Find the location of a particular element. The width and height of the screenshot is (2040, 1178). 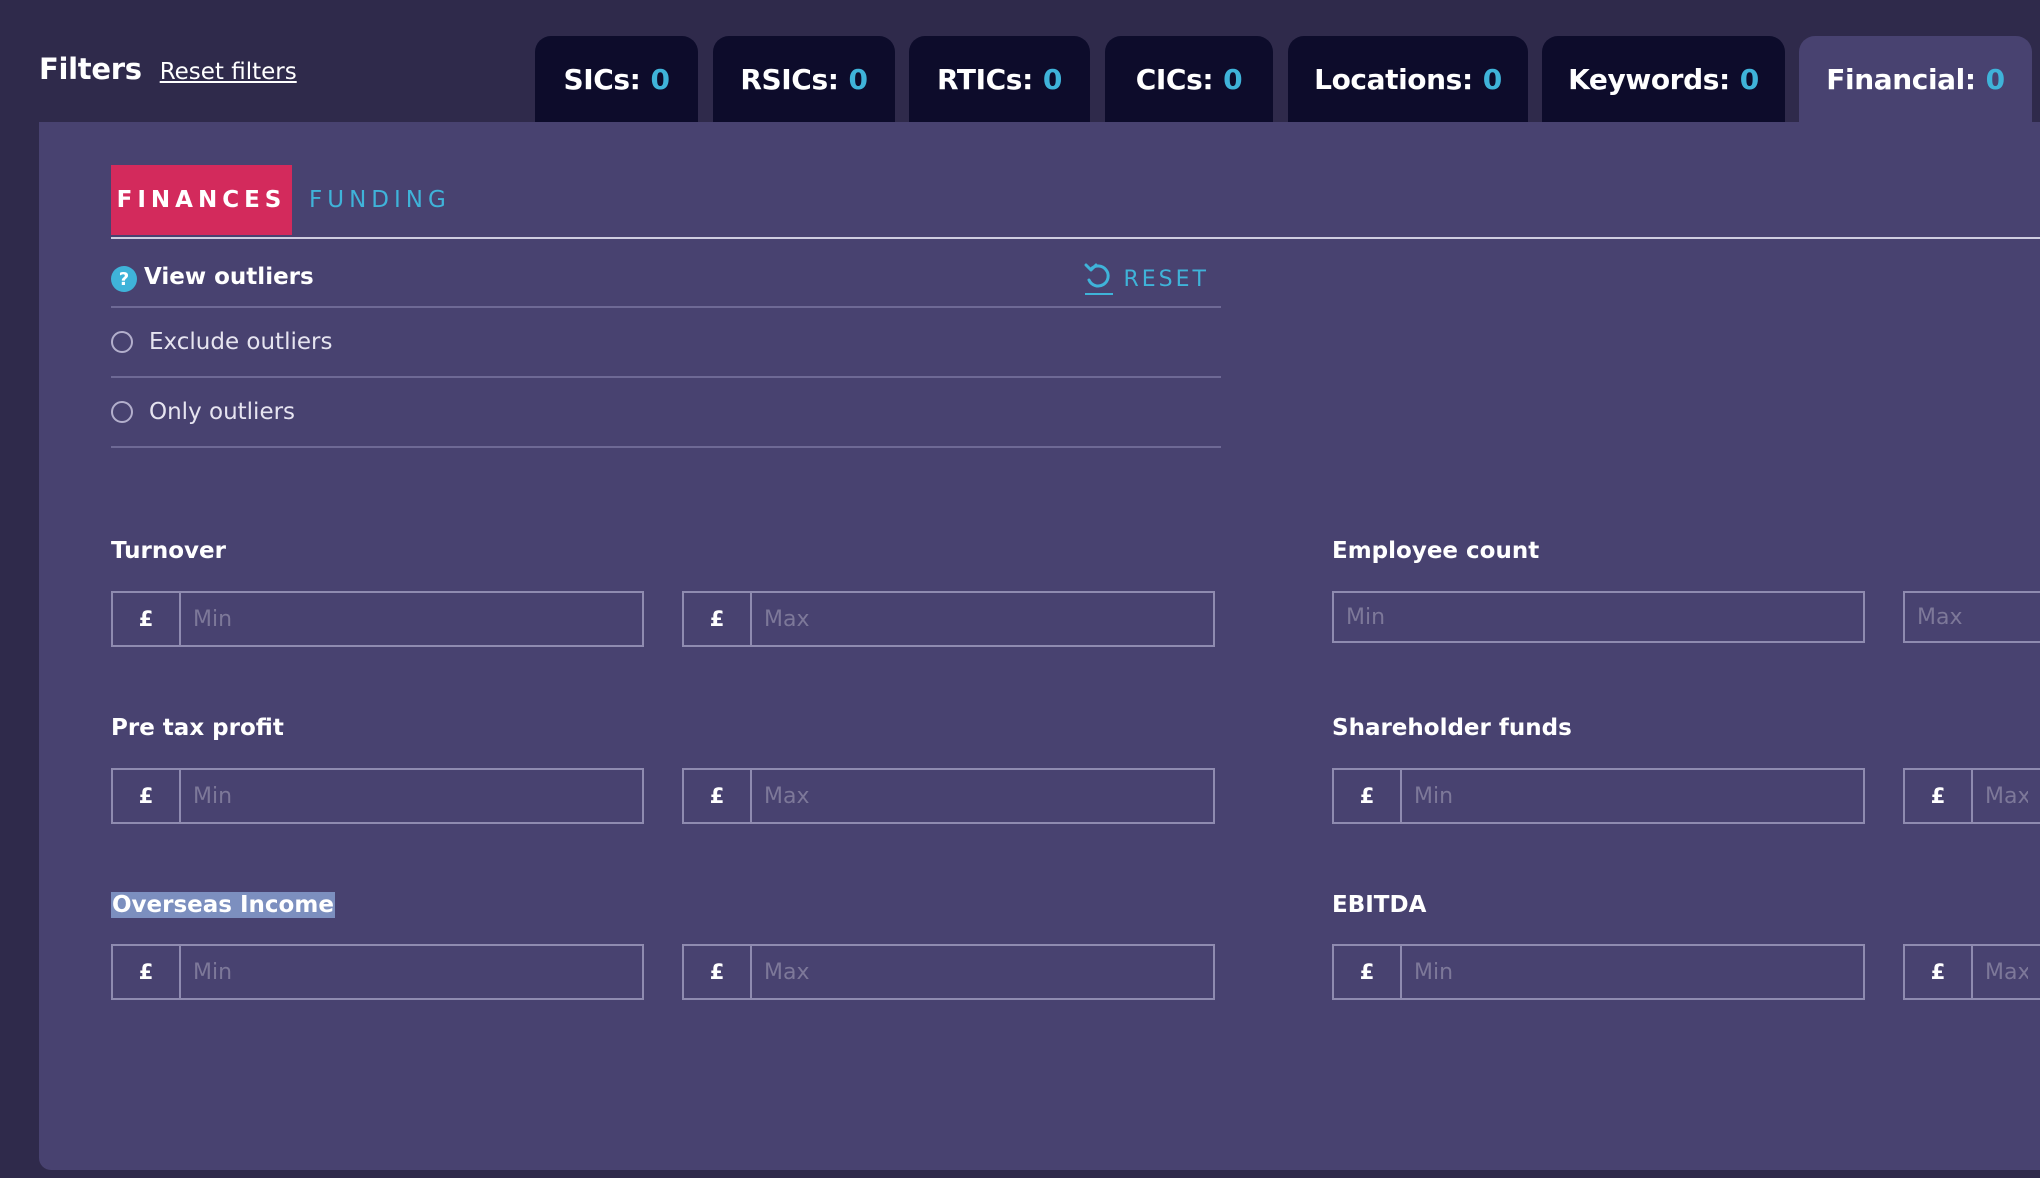

outliers-header: ? View outliers RESET is located at coordinates (666, 283).